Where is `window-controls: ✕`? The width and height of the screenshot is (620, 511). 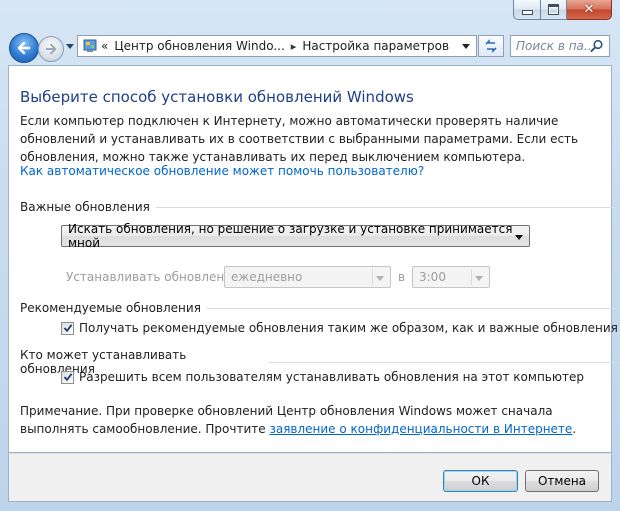
window-controls: ✕ is located at coordinates (562, 10).